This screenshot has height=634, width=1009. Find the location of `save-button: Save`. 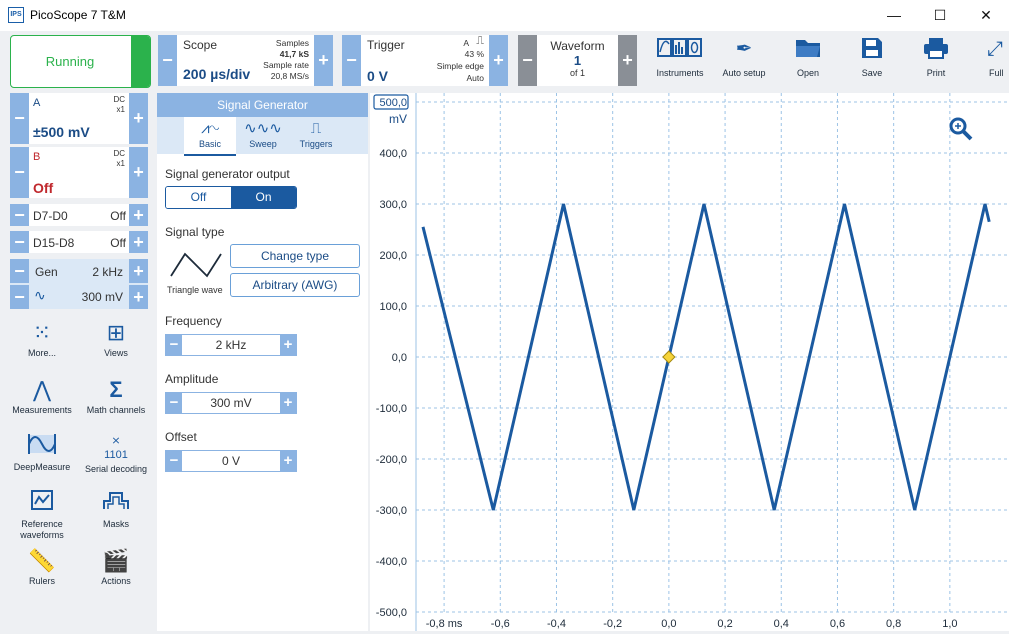

save-button: Save is located at coordinates (872, 61).